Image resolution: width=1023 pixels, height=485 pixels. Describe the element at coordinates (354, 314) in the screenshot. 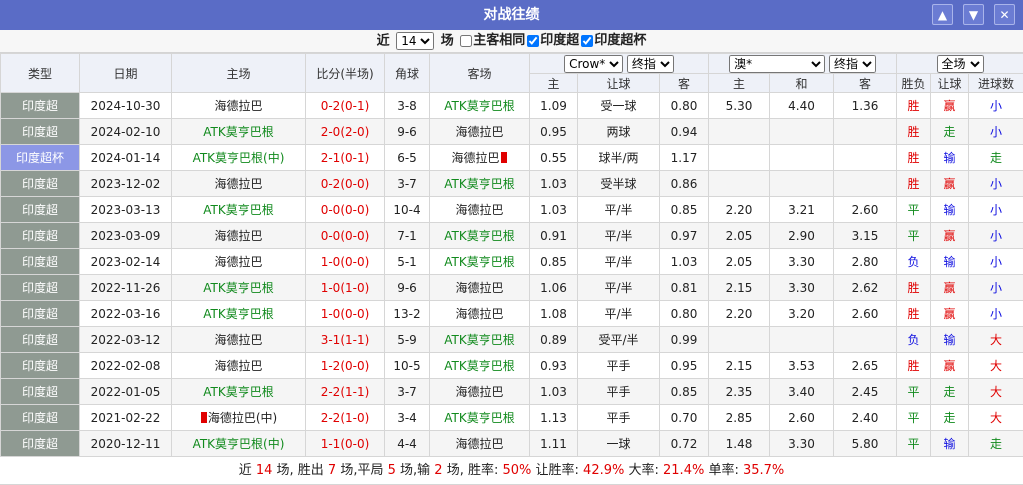

I see `half-score: (0-0)` at that location.